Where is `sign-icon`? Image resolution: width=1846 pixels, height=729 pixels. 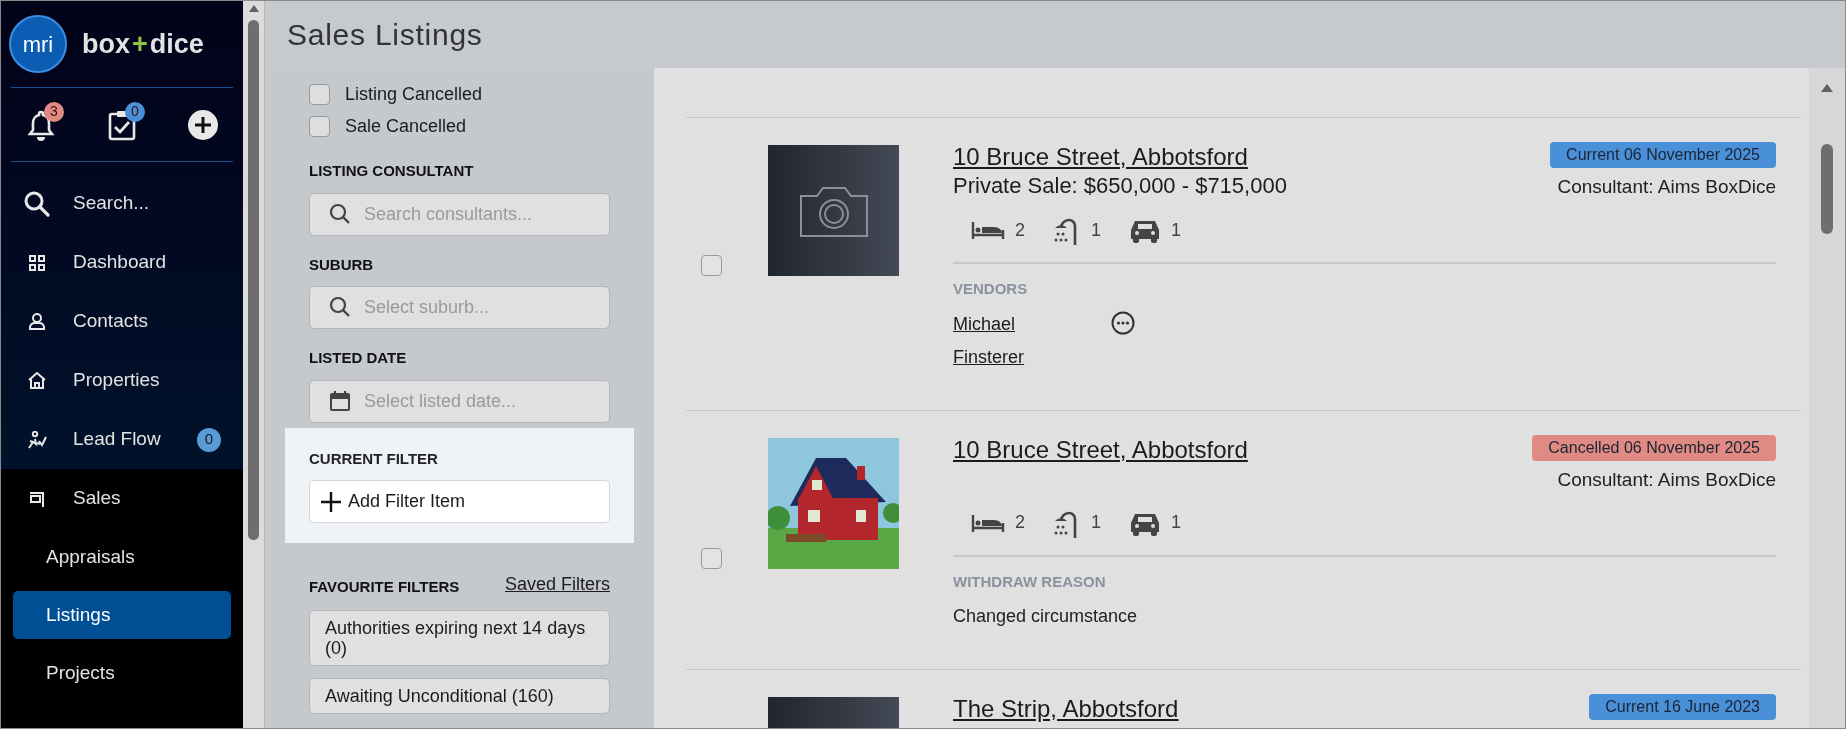
sign-icon is located at coordinates (37, 498).